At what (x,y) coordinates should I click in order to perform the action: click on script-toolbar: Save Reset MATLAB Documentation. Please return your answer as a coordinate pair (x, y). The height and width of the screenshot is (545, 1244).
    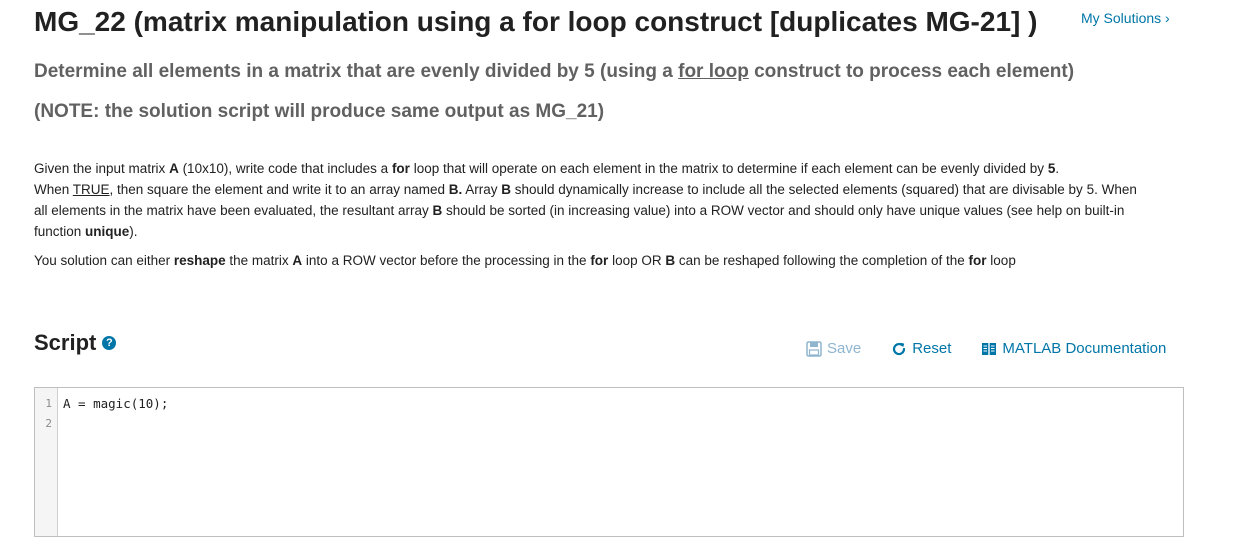
    Looking at the image, I should click on (986, 348).